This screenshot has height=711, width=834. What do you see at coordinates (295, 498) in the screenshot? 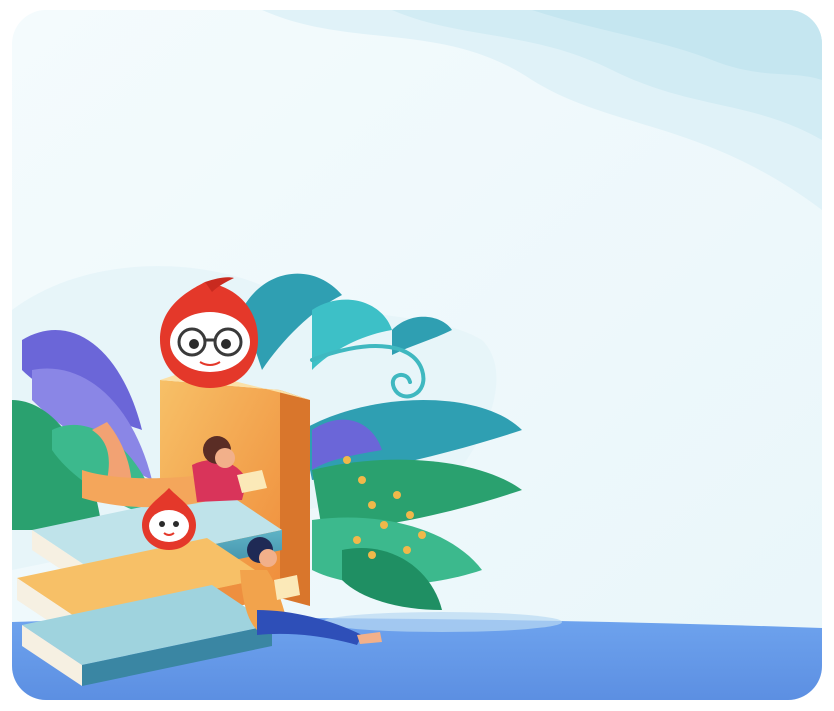
I see `standing-book-spine` at bounding box center [295, 498].